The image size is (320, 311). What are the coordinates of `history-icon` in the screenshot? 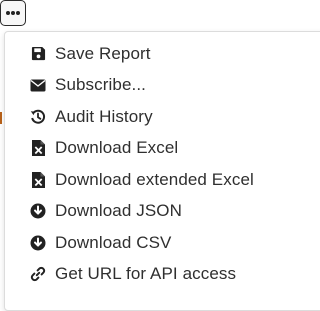 It's located at (38, 117).